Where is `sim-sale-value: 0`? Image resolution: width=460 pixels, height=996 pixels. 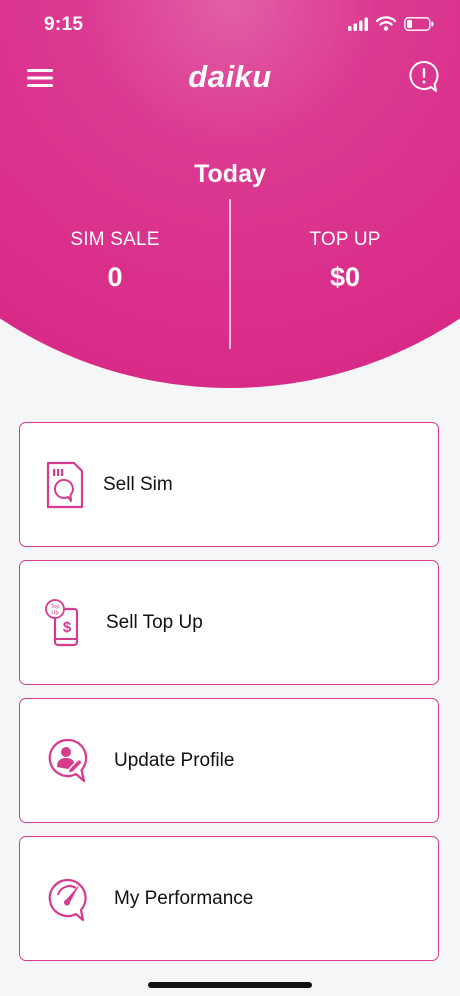 sim-sale-value: 0 is located at coordinates (115, 277).